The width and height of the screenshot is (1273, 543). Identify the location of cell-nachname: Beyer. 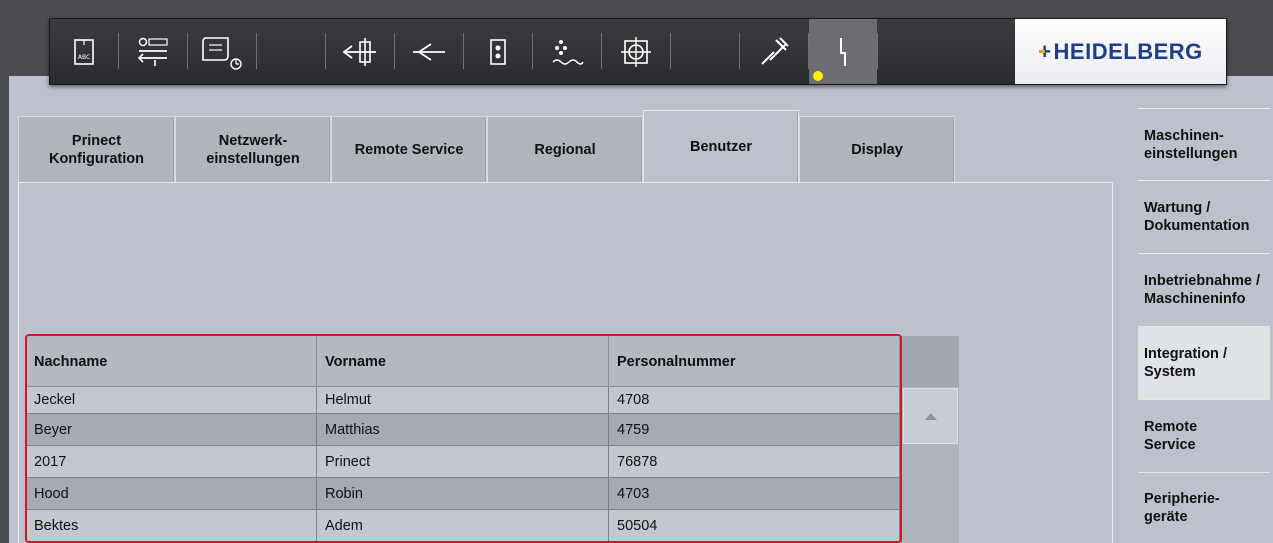
(171, 429).